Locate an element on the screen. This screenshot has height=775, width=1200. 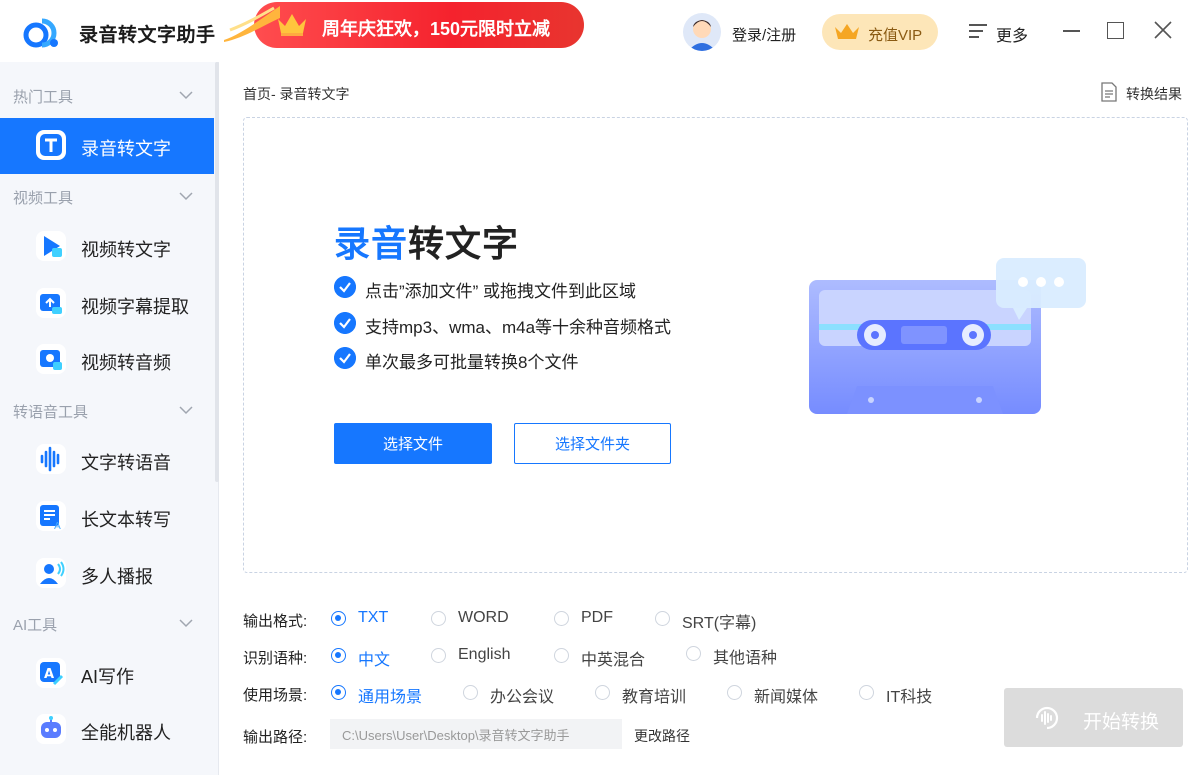
video-audio-icon is located at coordinates (51, 359).